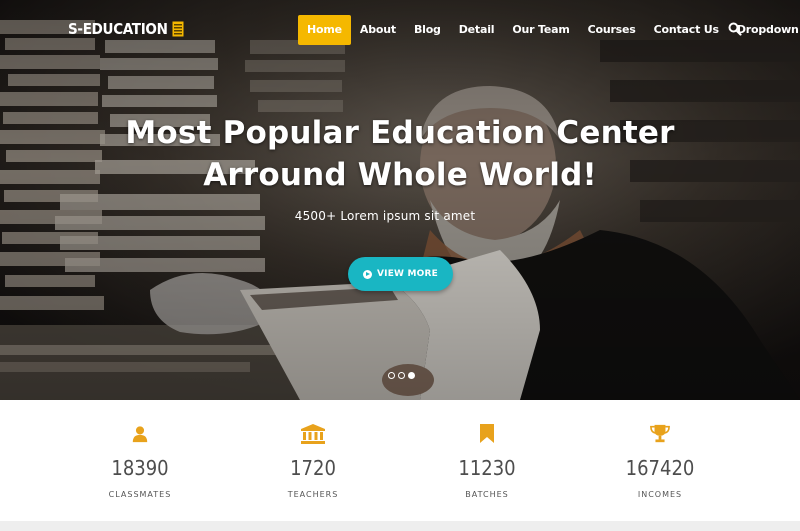  I want to click on nav-item-about: About, so click(378, 30).